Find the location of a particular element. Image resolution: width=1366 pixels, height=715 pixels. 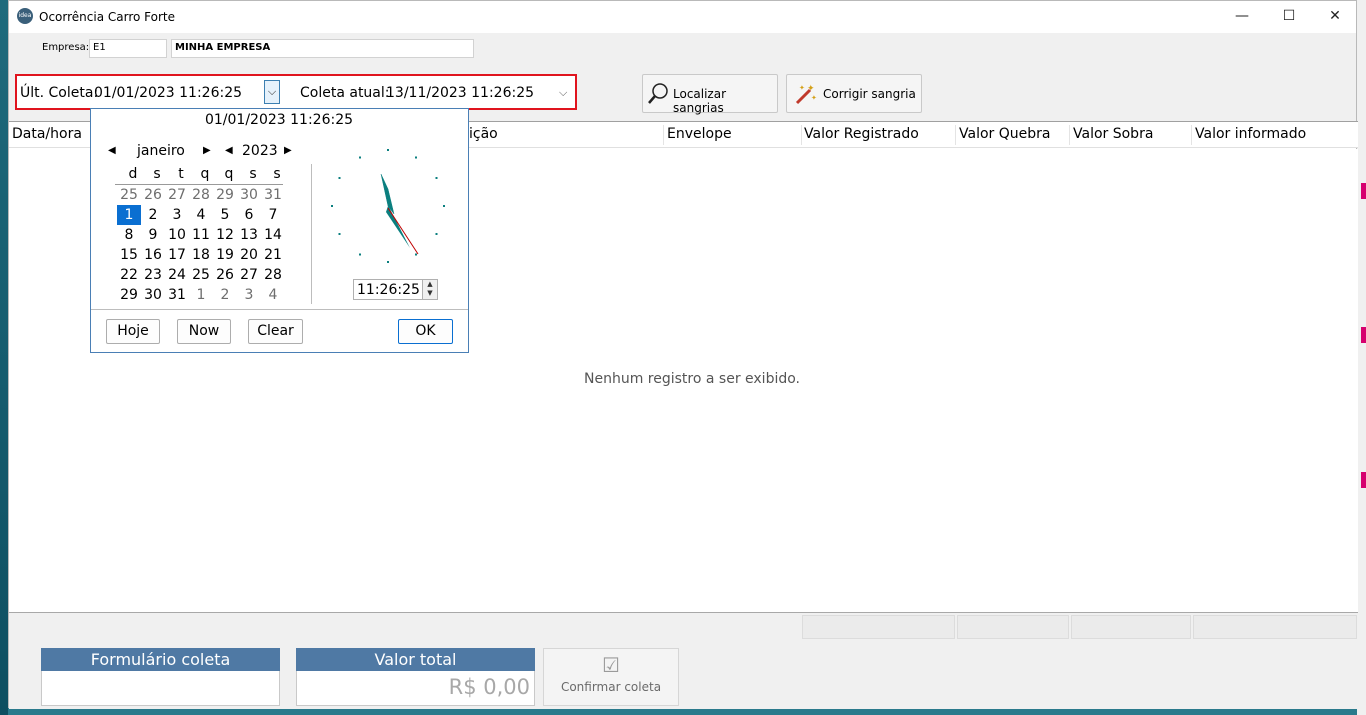

calendar-day: 7 is located at coordinates (273, 215).